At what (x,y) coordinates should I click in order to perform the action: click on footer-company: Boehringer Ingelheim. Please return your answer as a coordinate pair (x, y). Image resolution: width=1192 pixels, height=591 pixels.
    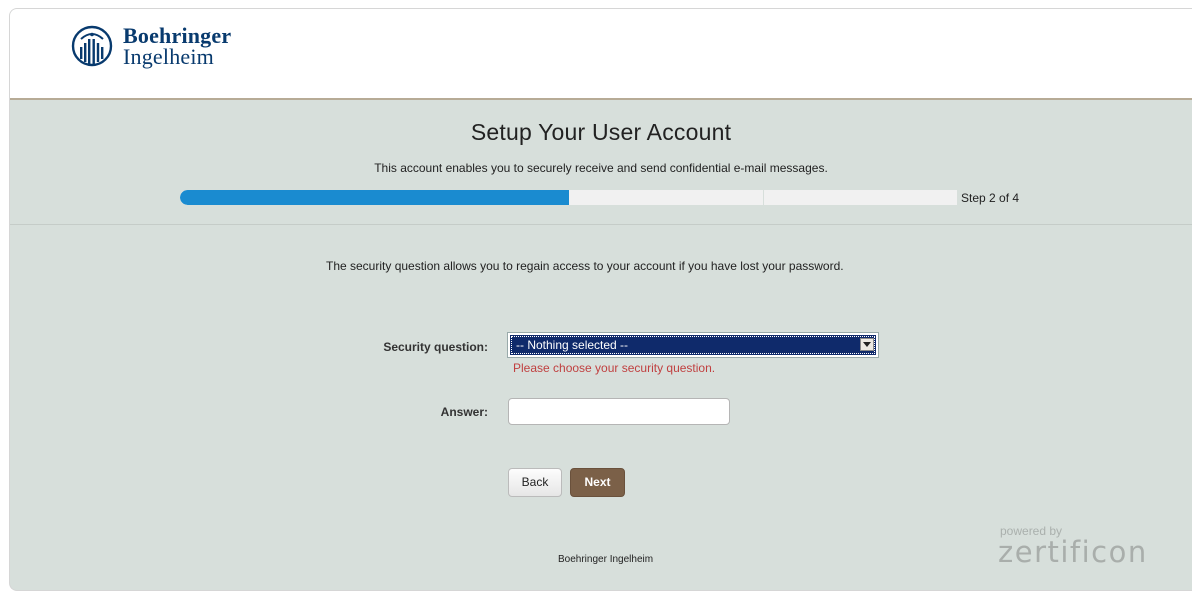
    Looking at the image, I should click on (606, 559).